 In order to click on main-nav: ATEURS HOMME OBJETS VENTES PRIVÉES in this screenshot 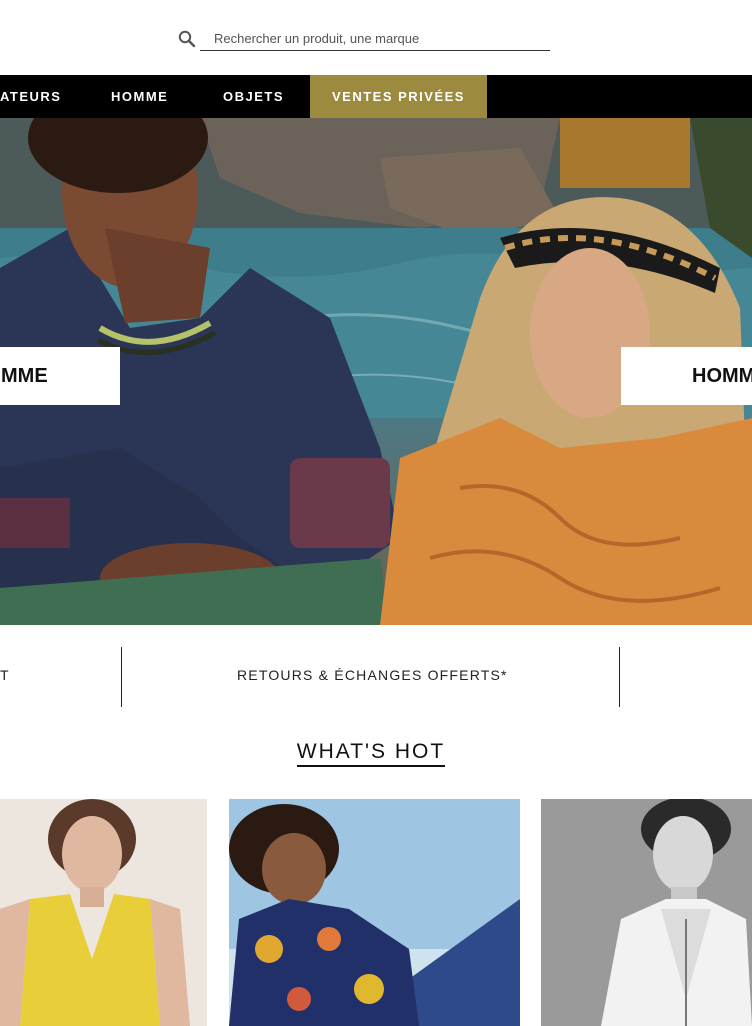, I will do `click(376, 96)`.